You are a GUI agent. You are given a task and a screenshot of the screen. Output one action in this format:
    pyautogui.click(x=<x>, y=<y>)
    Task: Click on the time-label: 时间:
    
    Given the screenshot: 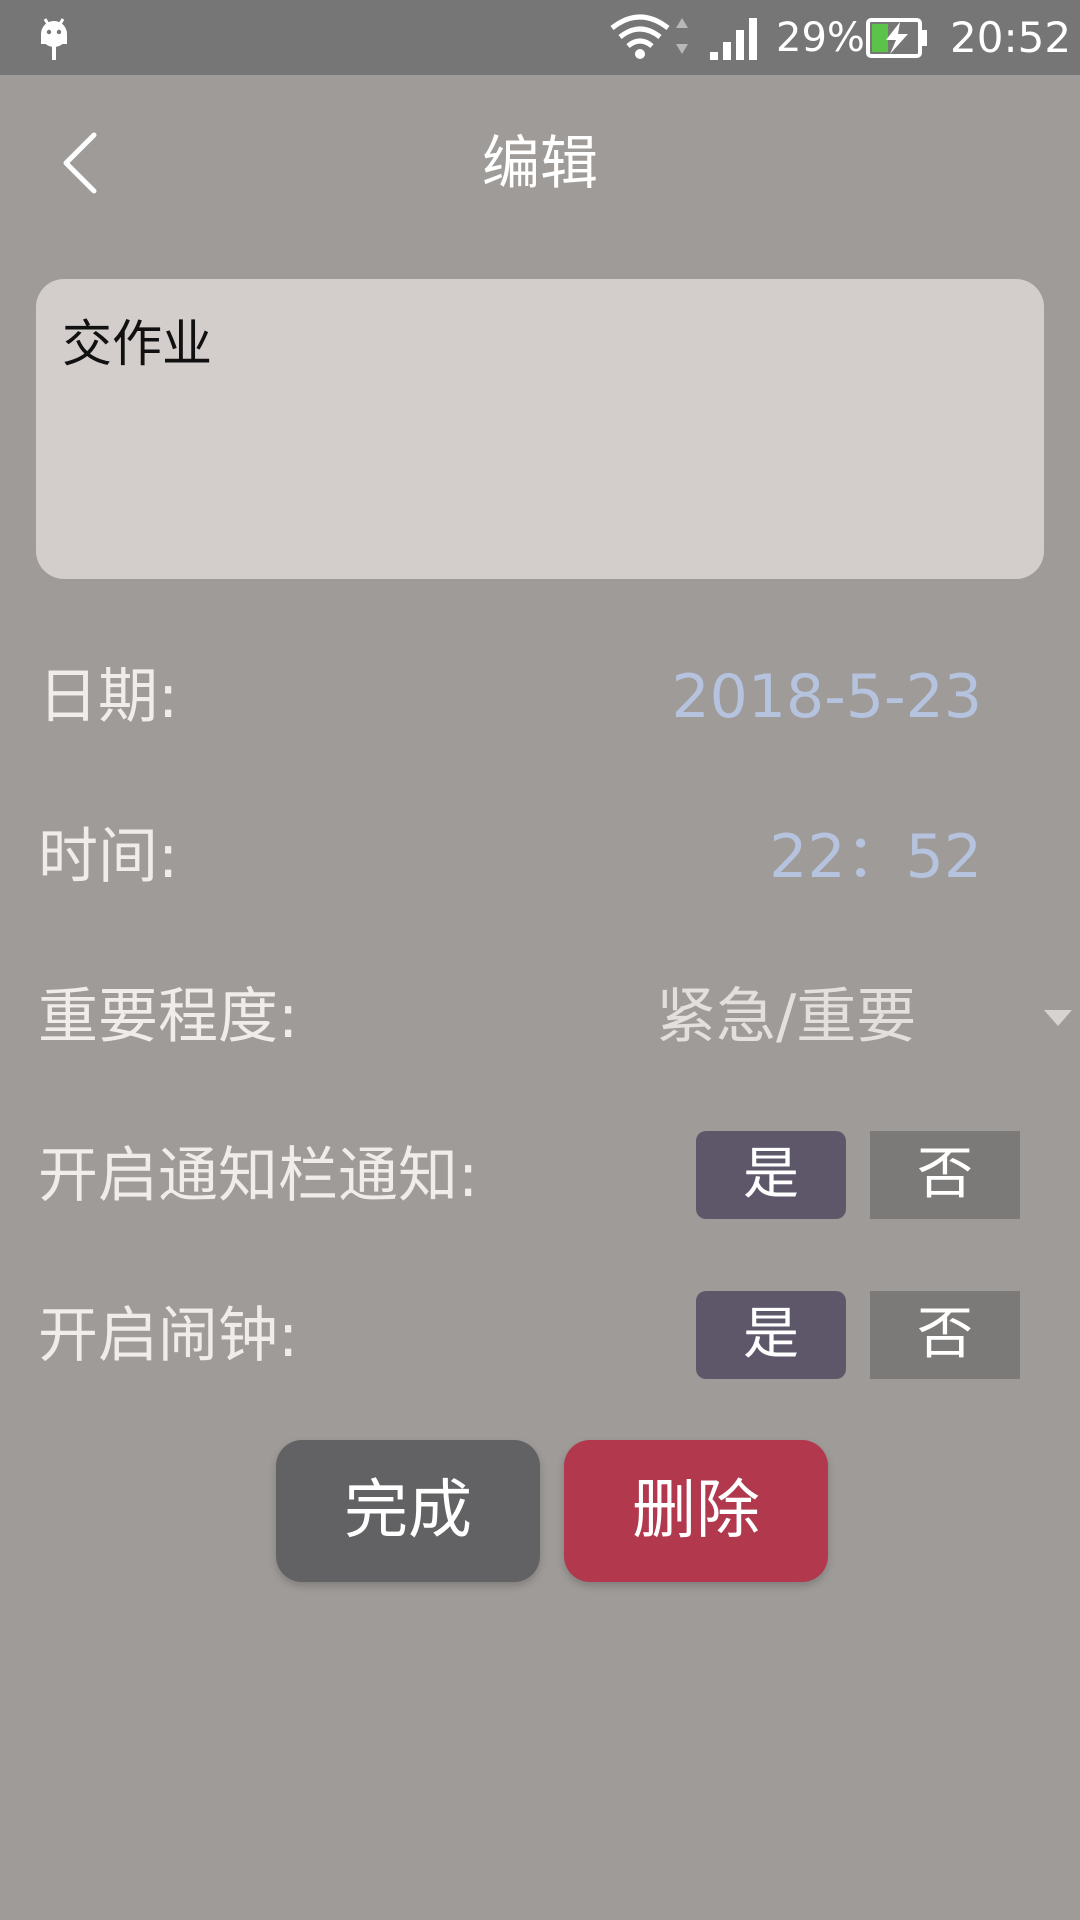 What is the action you would take?
    pyautogui.click(x=108, y=857)
    